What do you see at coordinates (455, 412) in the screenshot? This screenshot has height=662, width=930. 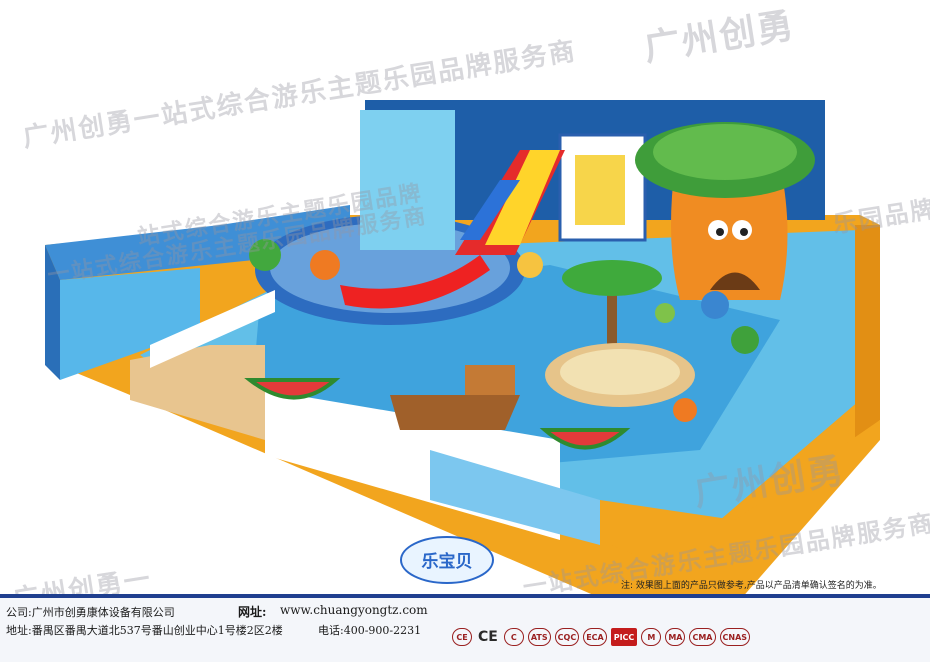 I see `pirate-ship` at bounding box center [455, 412].